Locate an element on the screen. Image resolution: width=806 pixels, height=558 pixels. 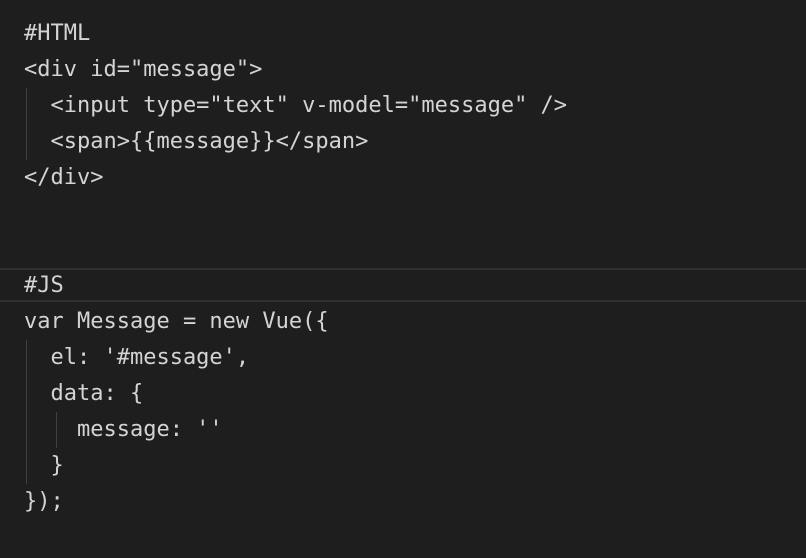
code-line-4: <span>{{message}}</span> is located at coordinates (196, 142).